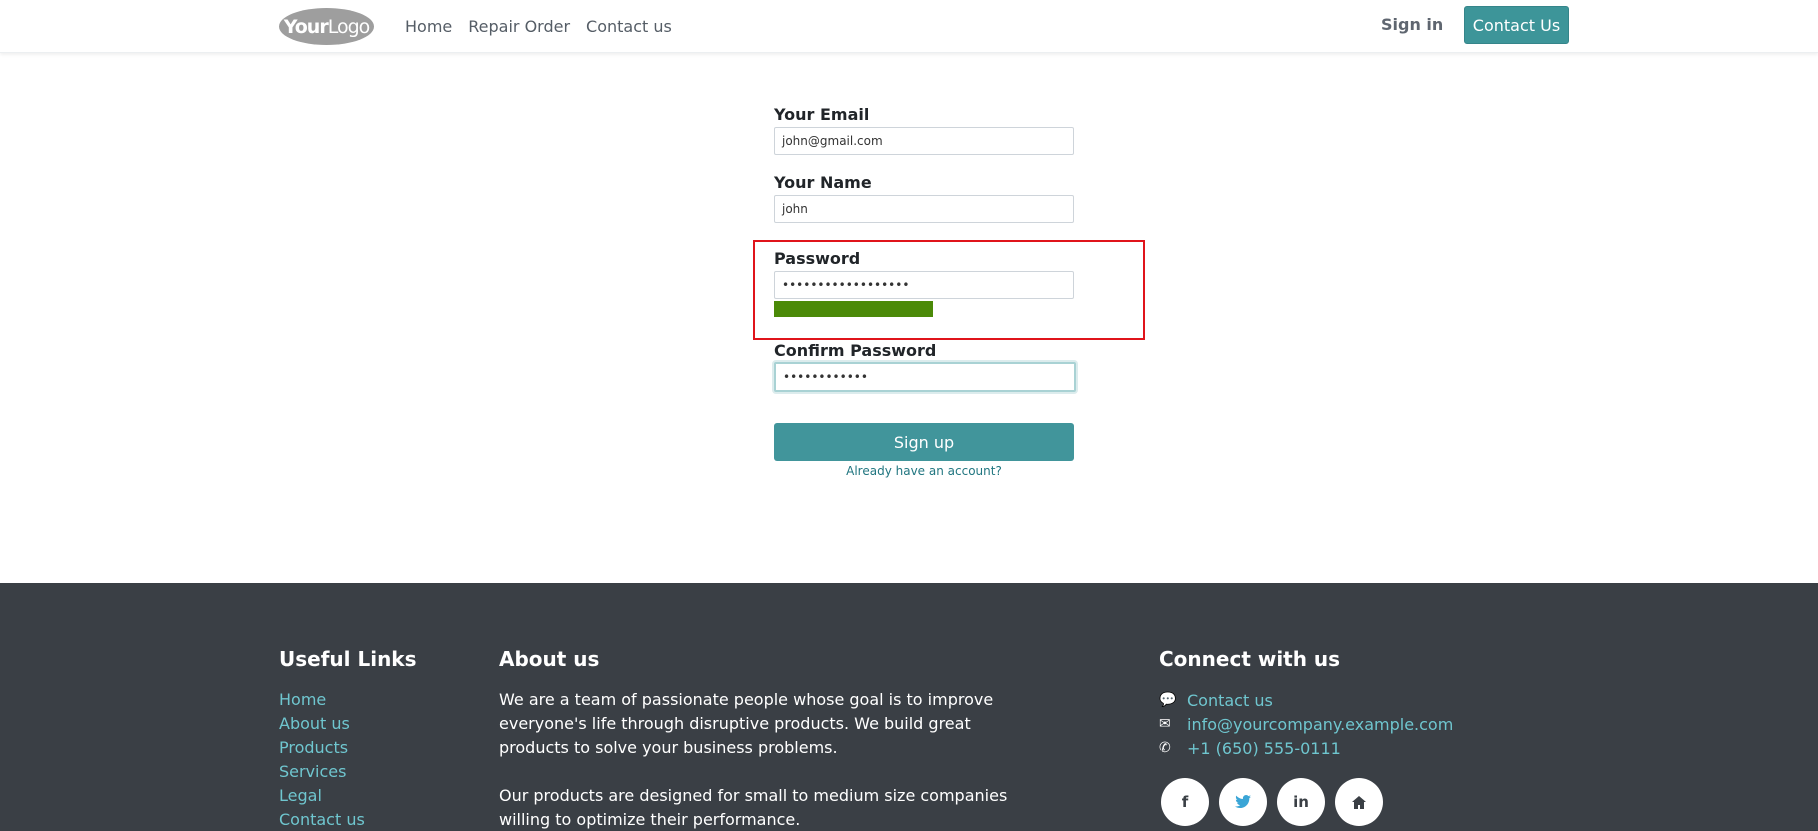 The width and height of the screenshot is (1818, 831). I want to click on connect-email-row: ✉ info@yourcompany.example.com, so click(1306, 724).